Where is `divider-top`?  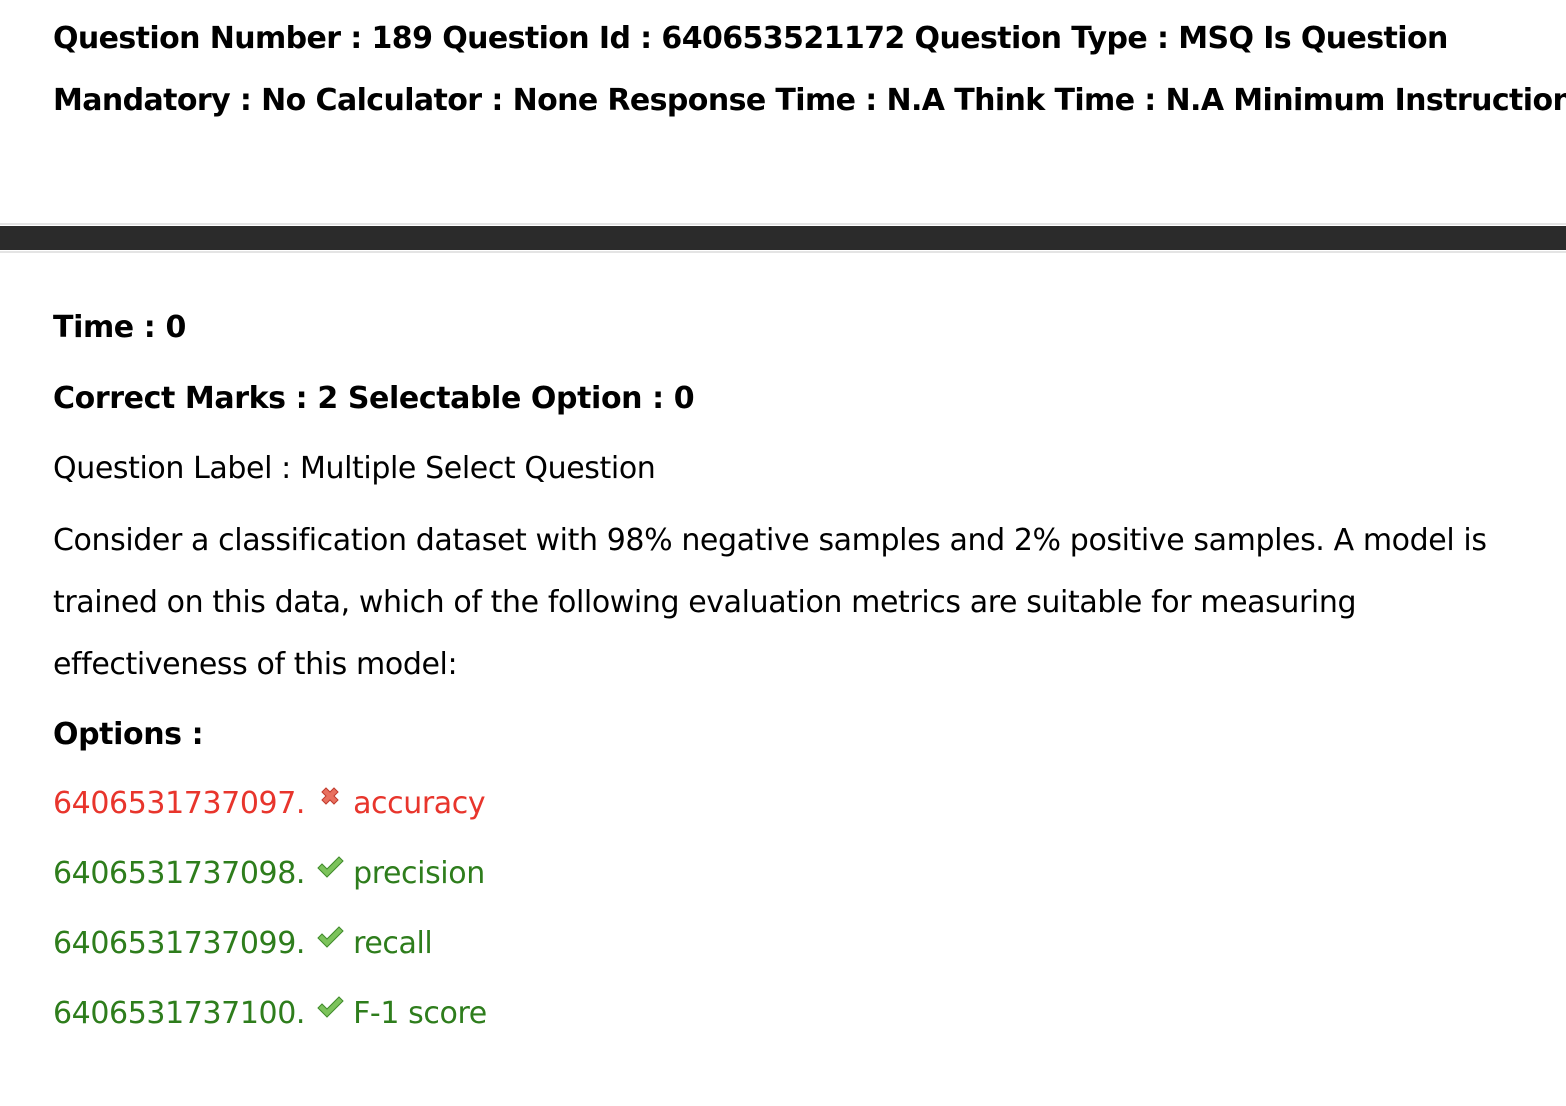
divider-top is located at coordinates (783, 224).